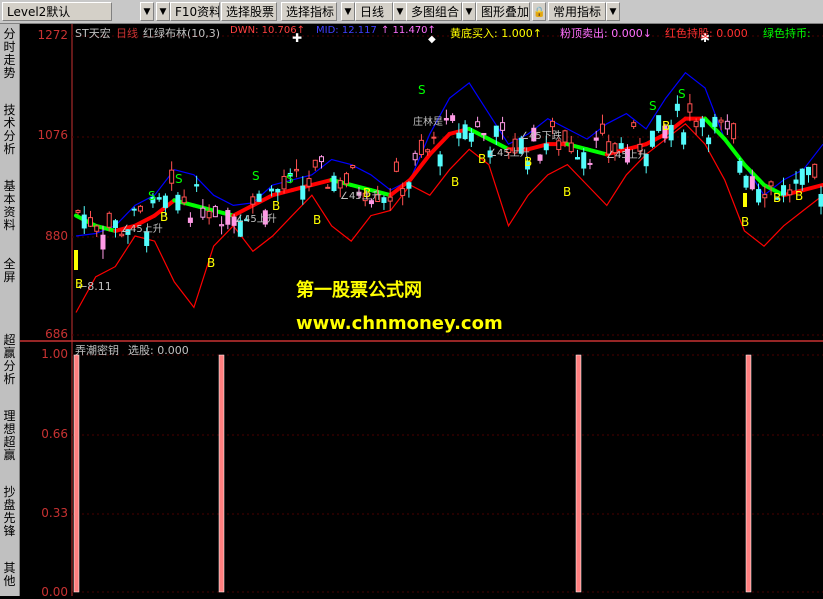 The image size is (823, 599). Describe the element at coordinates (399, 323) in the screenshot. I see `watermark-url: www.chnmoney.com` at that location.